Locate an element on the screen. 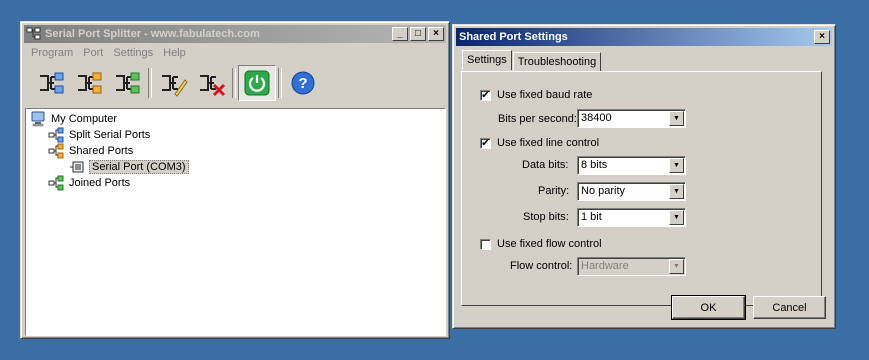 Image resolution: width=869 pixels, height=360 pixels. shared-port-button is located at coordinates (89, 83).